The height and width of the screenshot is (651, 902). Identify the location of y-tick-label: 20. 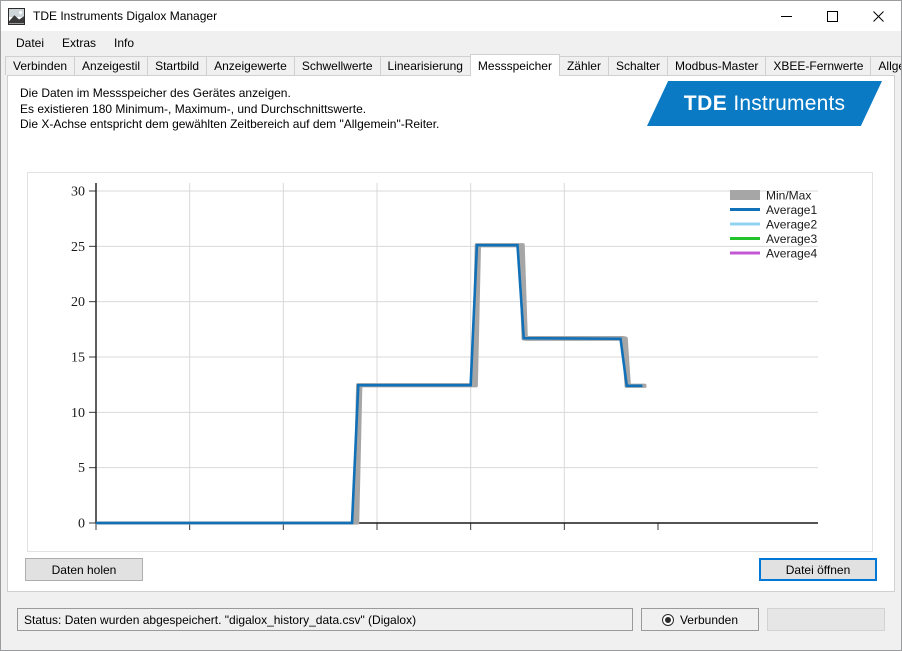
(78, 302).